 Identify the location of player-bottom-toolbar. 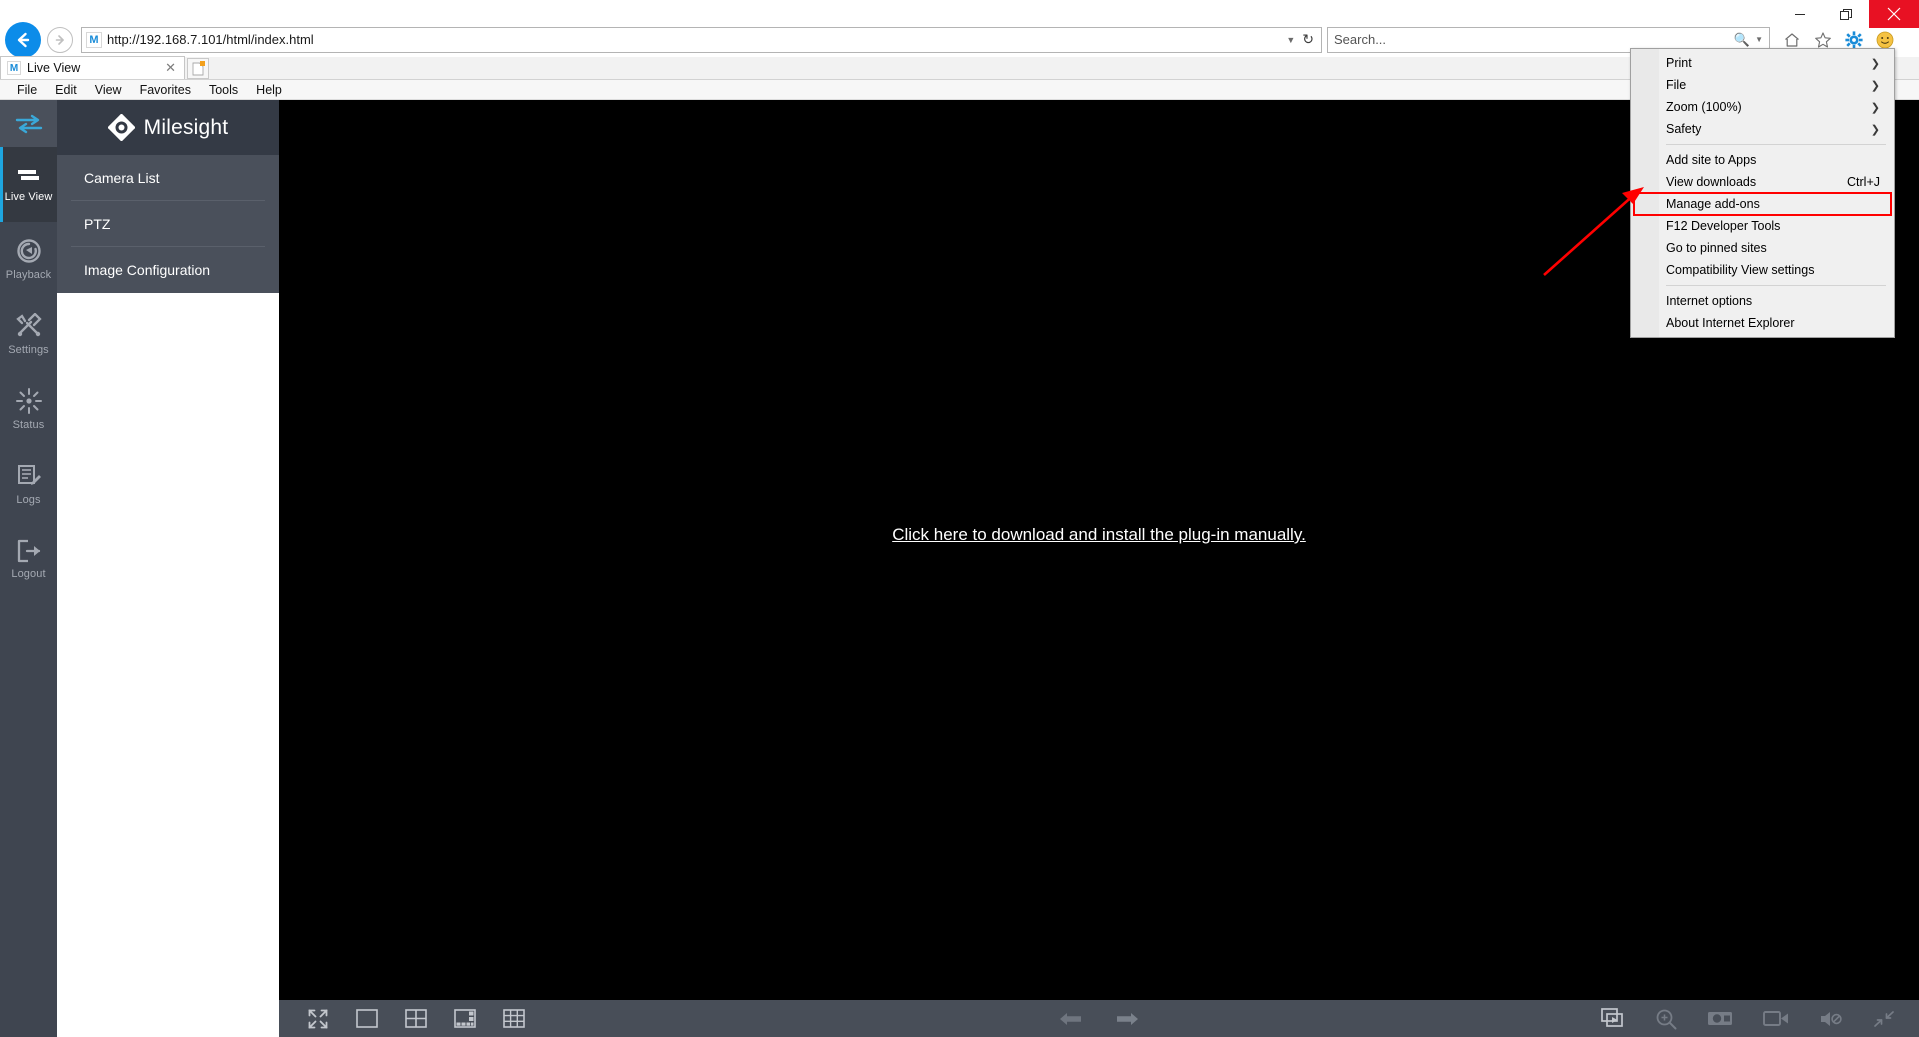
(1099, 1018).